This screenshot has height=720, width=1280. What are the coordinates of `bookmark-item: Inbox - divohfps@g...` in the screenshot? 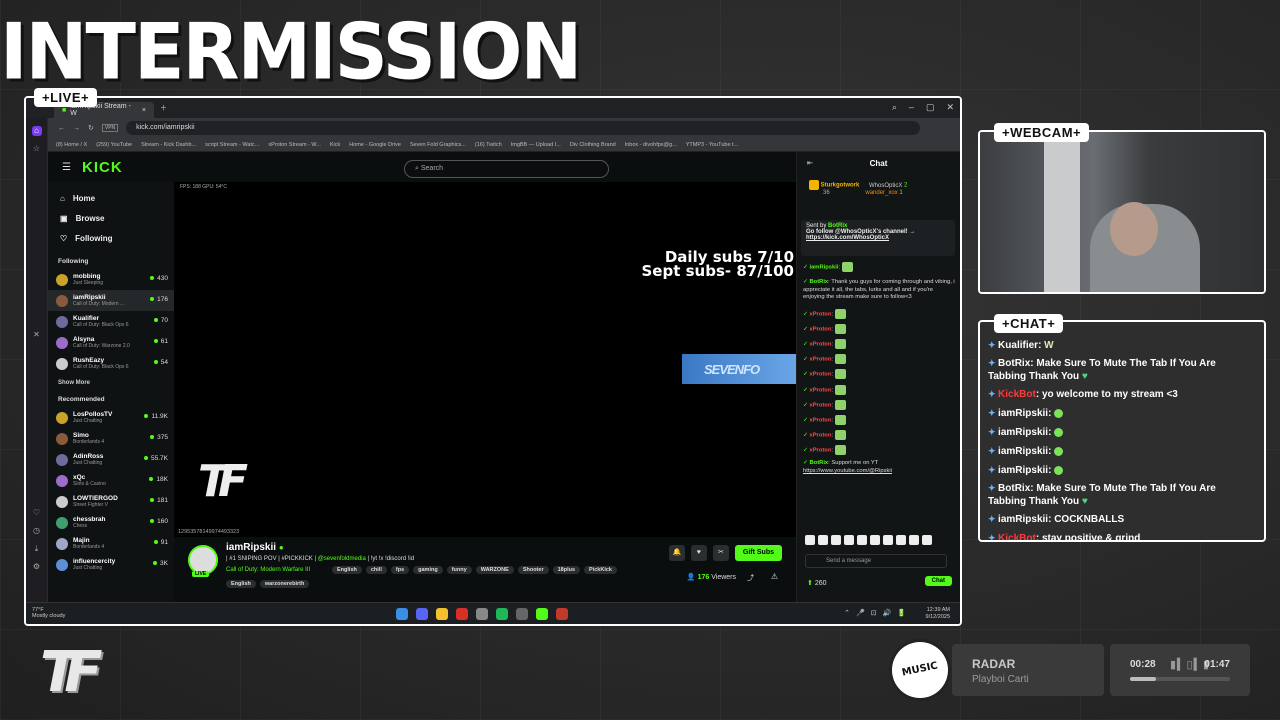 It's located at (651, 145).